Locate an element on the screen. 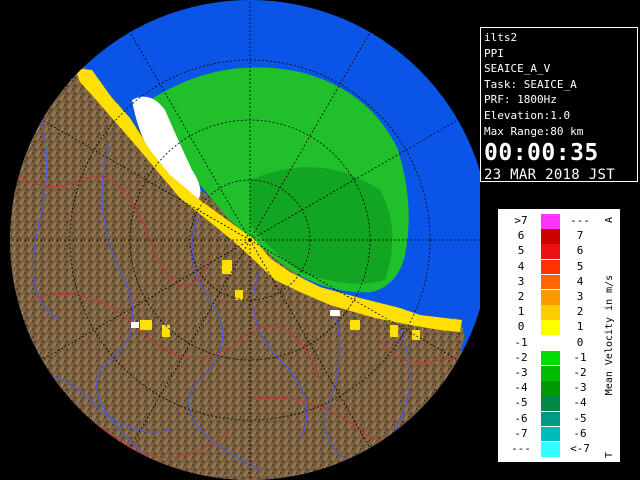  legend-lower-value: -6 is located at coordinates (521, 418).